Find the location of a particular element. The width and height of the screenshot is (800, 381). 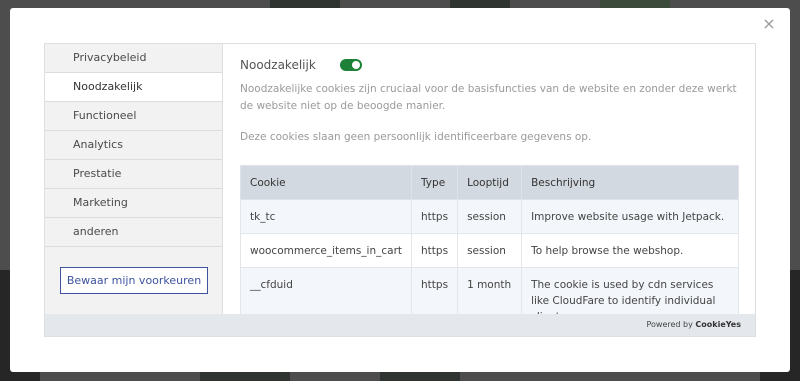

cookie-name-cell: __cfduid is located at coordinates (326, 291).